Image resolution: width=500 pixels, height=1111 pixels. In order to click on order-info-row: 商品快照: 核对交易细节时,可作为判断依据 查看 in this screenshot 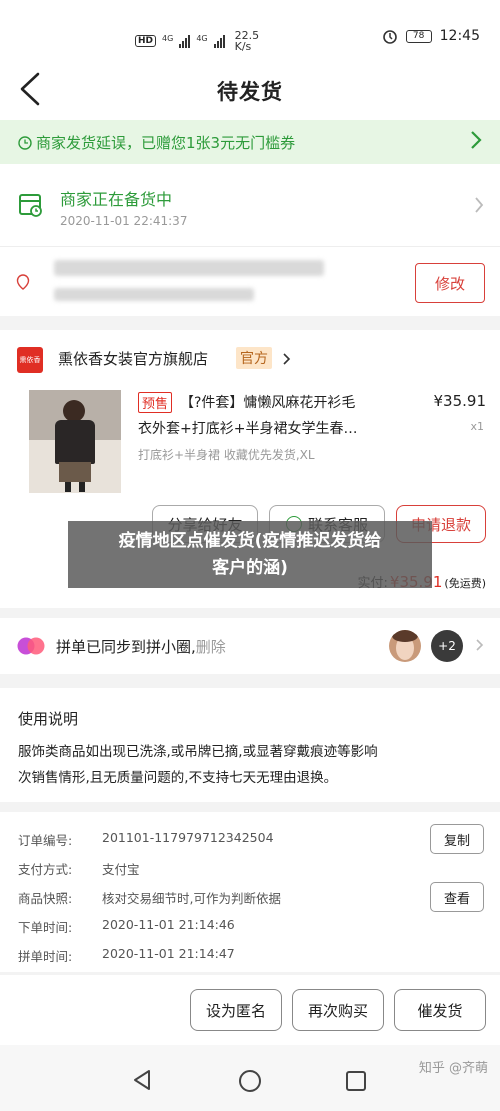, I will do `click(250, 897)`.